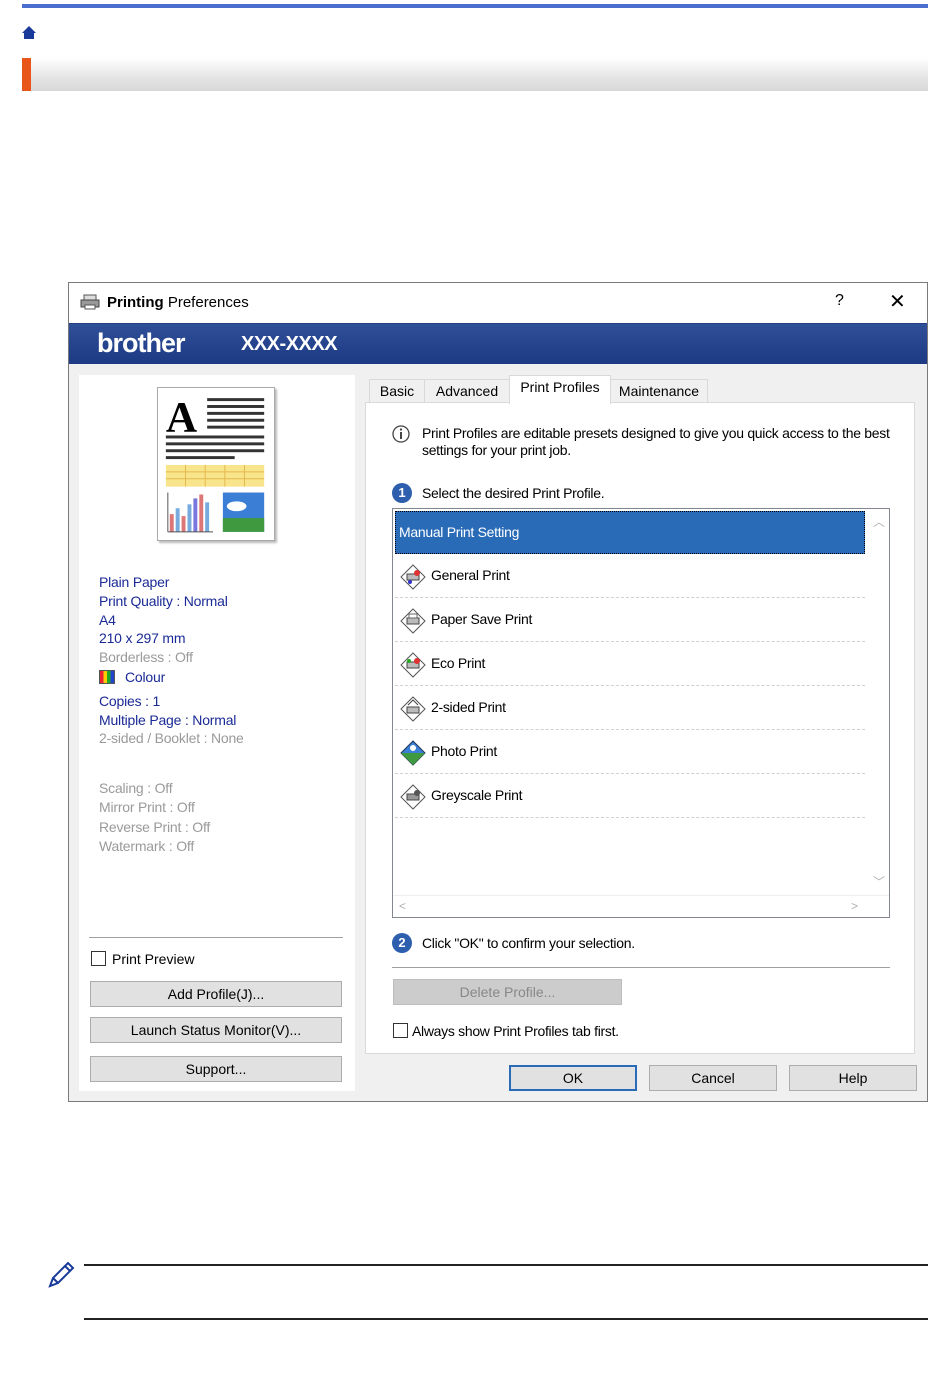 The height and width of the screenshot is (1387, 950). Describe the element at coordinates (413, 753) in the screenshot. I see `photo-print-icon` at that location.